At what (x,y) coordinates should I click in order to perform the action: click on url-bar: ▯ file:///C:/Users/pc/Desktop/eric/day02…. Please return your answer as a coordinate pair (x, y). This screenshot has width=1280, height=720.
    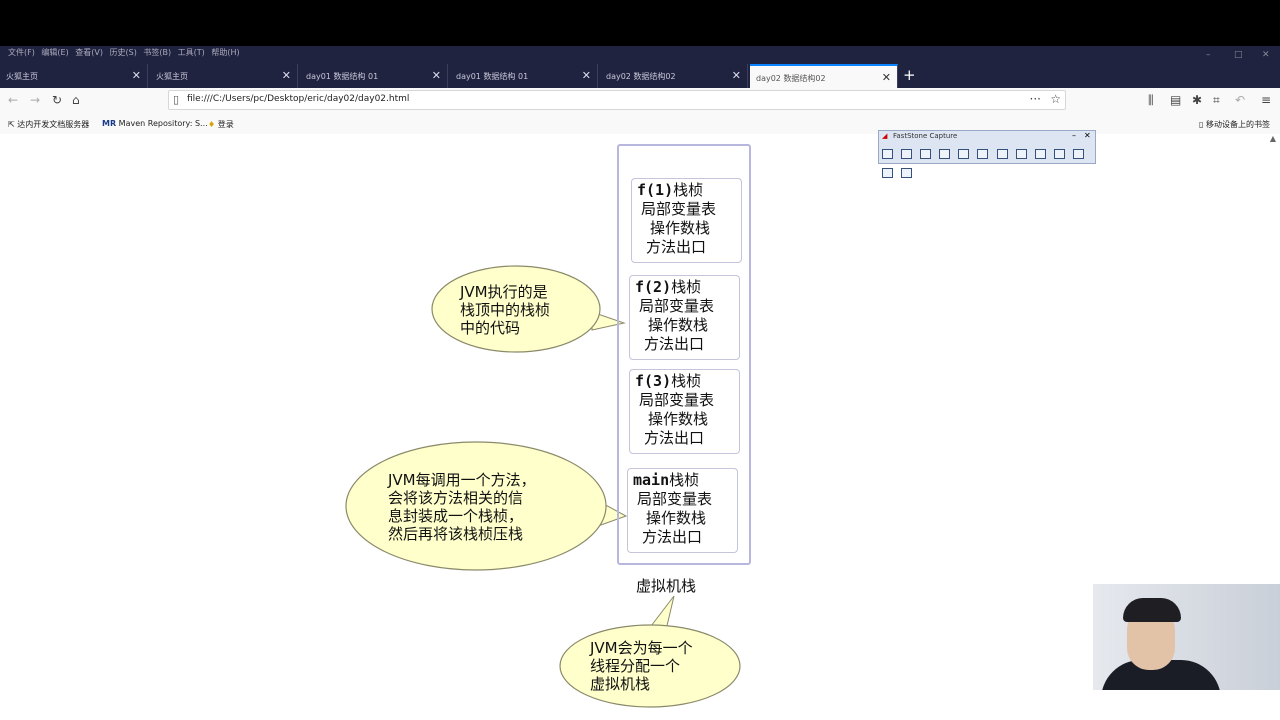
    Looking at the image, I should click on (617, 100).